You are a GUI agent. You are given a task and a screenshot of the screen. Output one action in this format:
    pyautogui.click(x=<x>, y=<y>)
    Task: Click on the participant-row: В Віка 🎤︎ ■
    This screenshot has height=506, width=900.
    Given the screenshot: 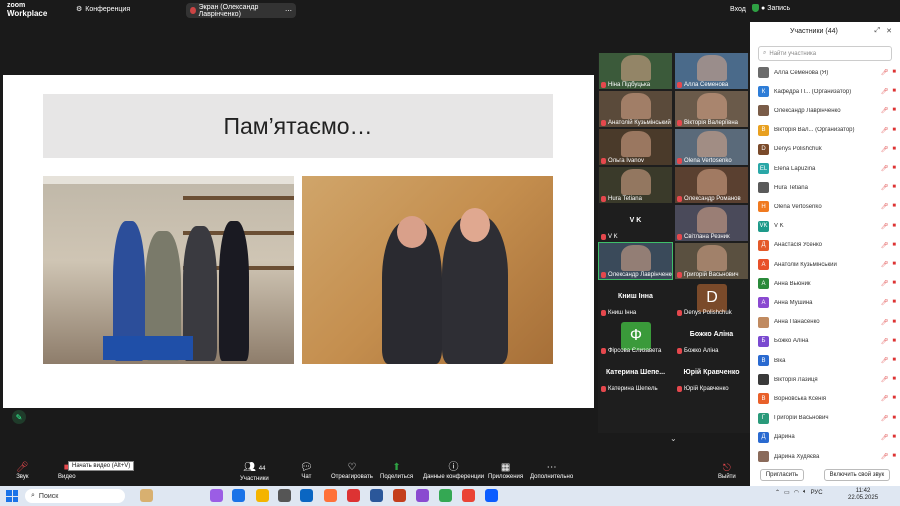 What is the action you would take?
    pyautogui.click(x=827, y=360)
    